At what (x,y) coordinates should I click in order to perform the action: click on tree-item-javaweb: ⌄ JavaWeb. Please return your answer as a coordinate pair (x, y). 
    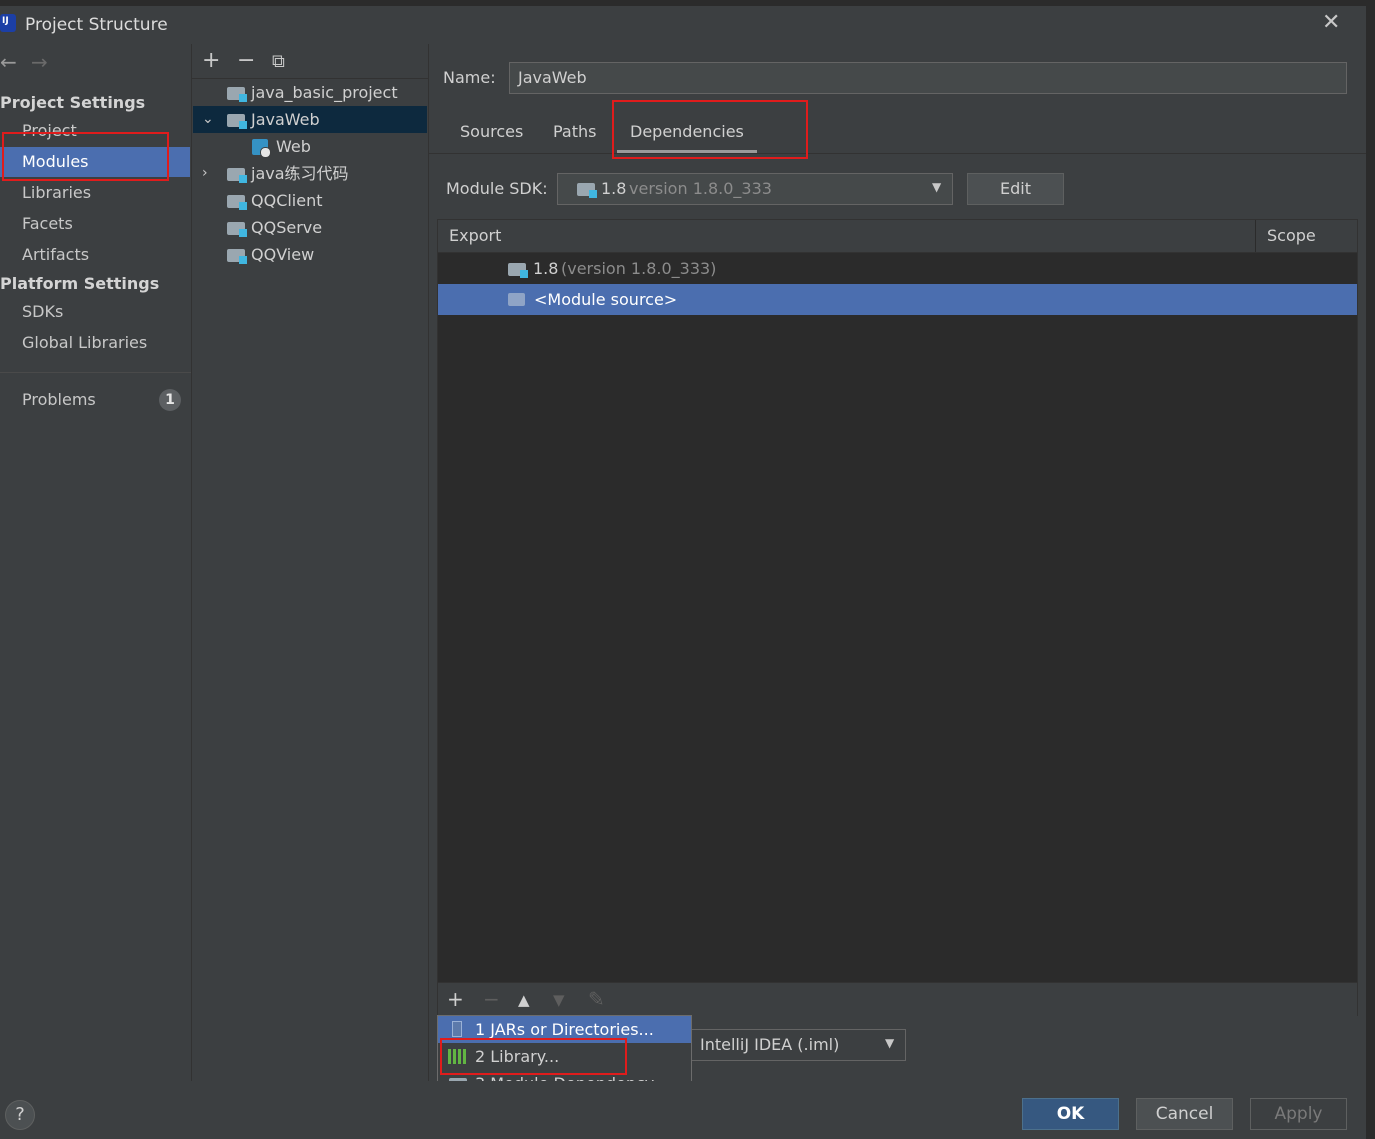
    Looking at the image, I should click on (310, 119).